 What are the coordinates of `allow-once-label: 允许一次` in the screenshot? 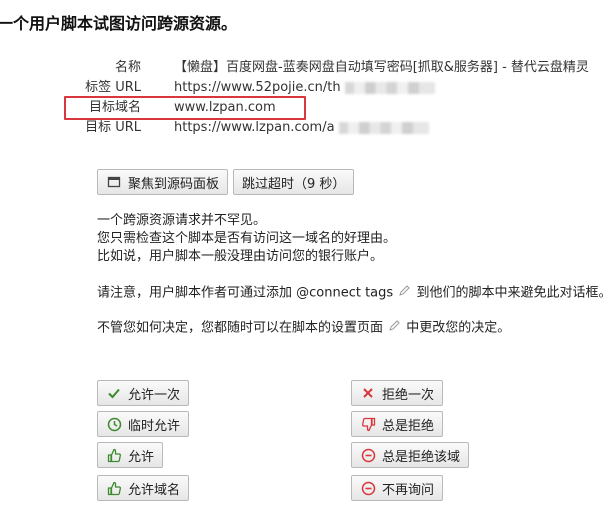 It's located at (154, 395).